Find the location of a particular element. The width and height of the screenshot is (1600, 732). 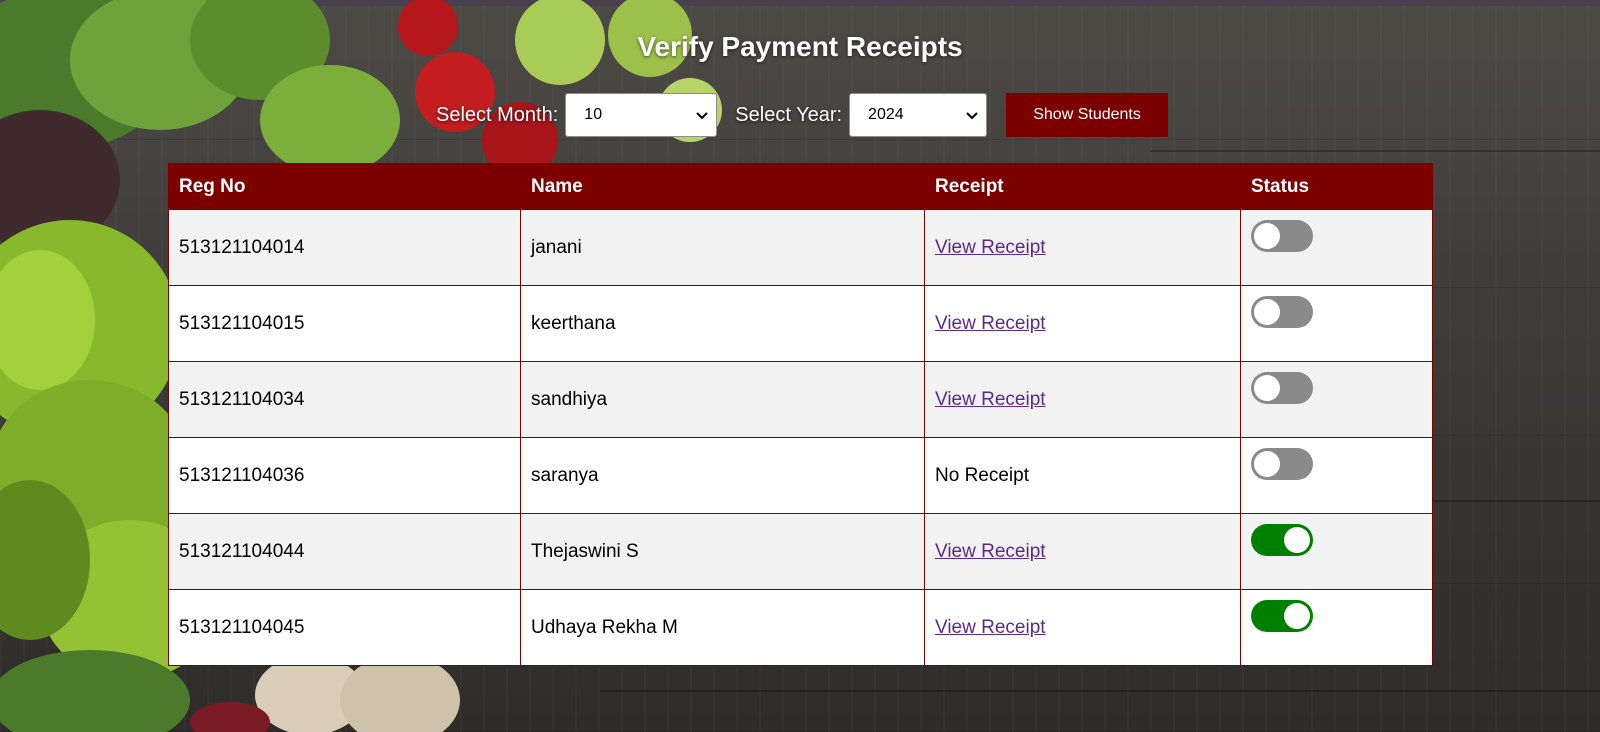

name-cell: Thejaswini S is located at coordinates (722, 551).